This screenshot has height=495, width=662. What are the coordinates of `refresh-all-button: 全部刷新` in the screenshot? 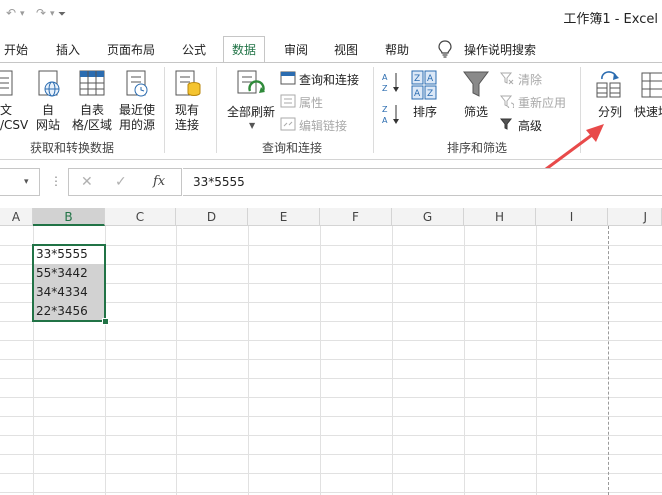 It's located at (251, 112).